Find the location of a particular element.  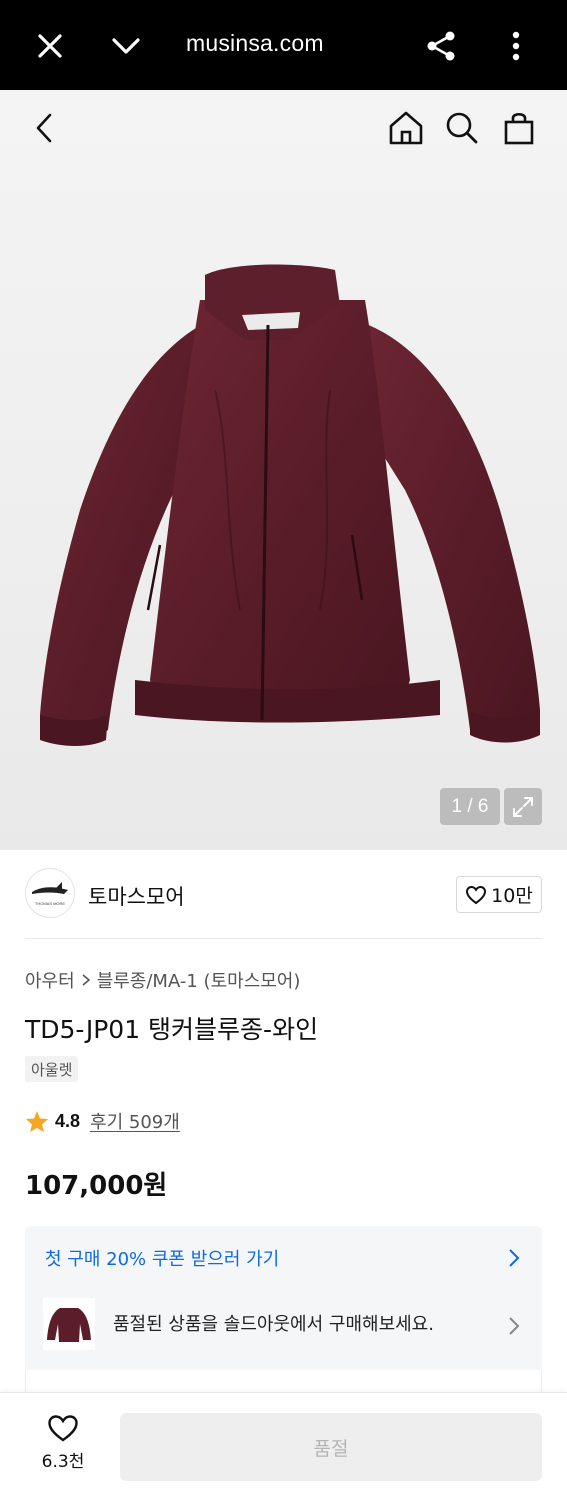

browser-toolbar: musinsa.com is located at coordinates (283, 45).